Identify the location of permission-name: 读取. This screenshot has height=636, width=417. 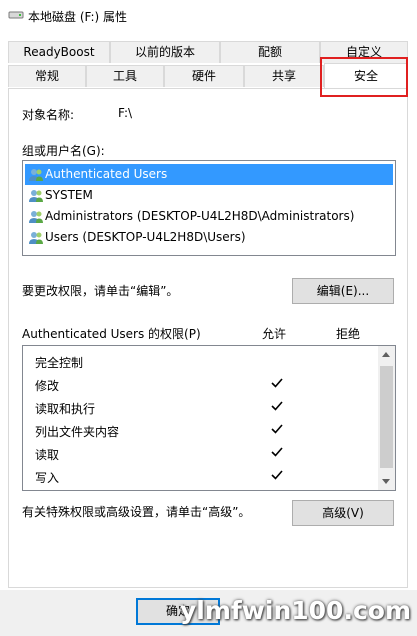
(47, 455).